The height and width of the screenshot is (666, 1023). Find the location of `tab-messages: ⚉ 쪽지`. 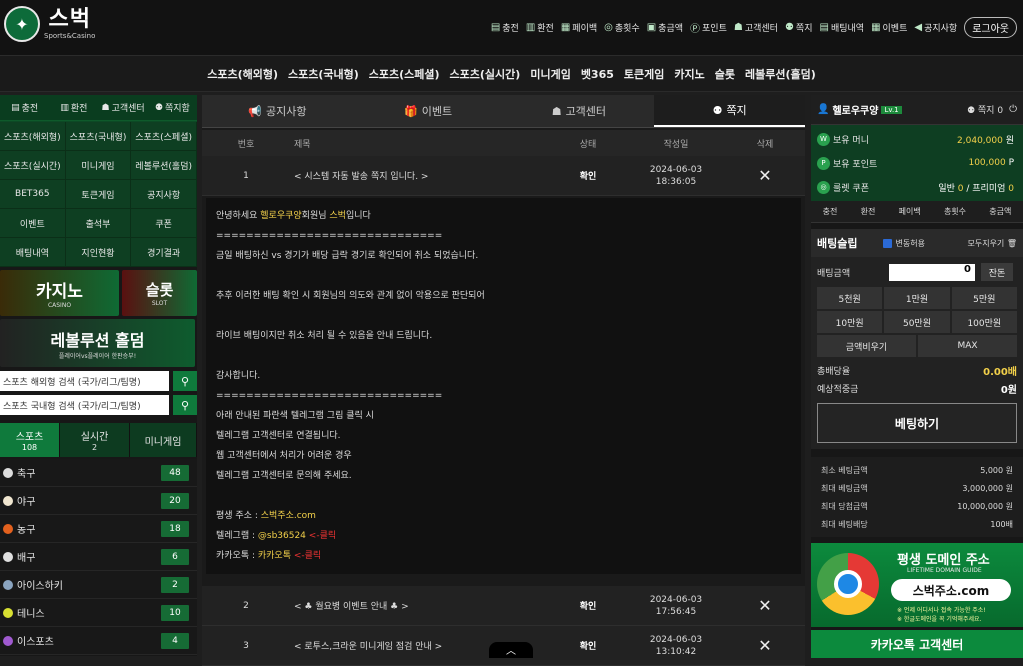

tab-messages: ⚉ 쪽지 is located at coordinates (729, 111).